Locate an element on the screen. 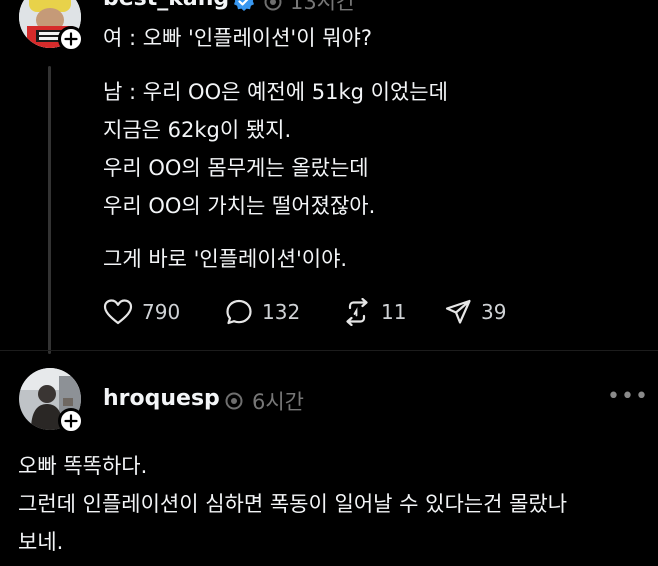  share-count: 39 is located at coordinates (494, 312).